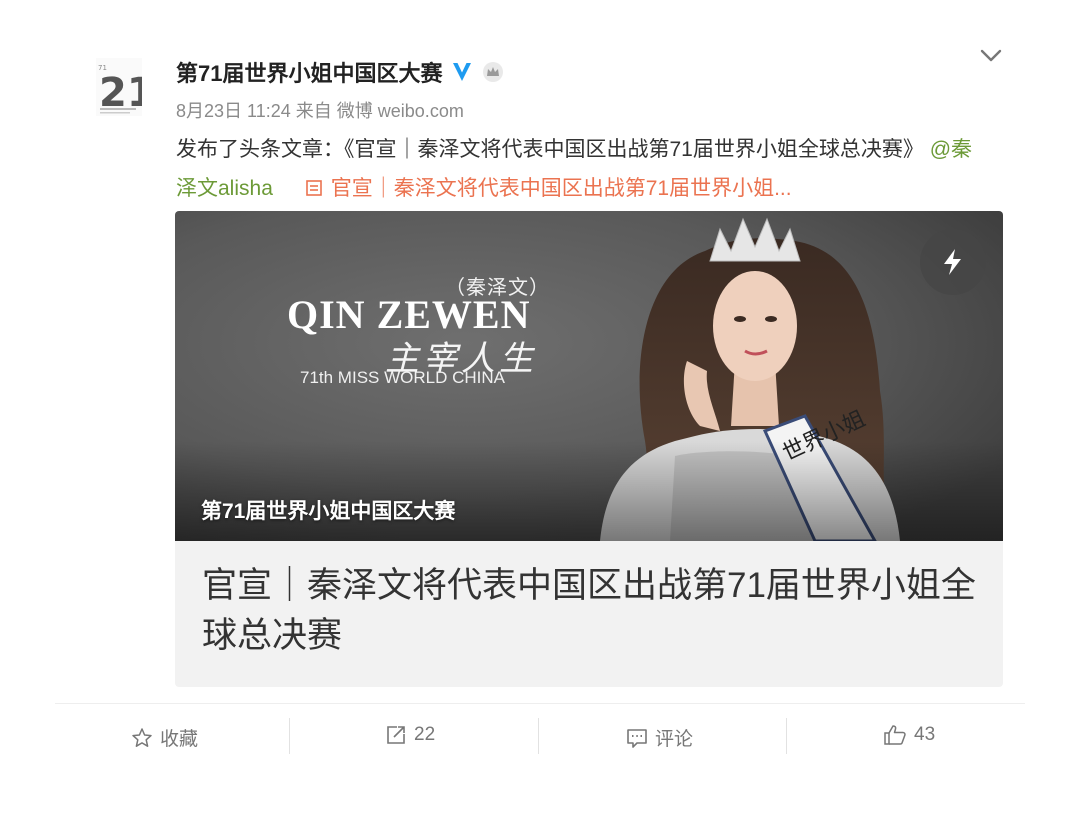 The height and width of the screenshot is (829, 1080). I want to click on post-body: 发布了头条文章：《官宣｜秦泽文将代表中国区出战第71届世界小姐全球总决赛》, so click(550, 149).